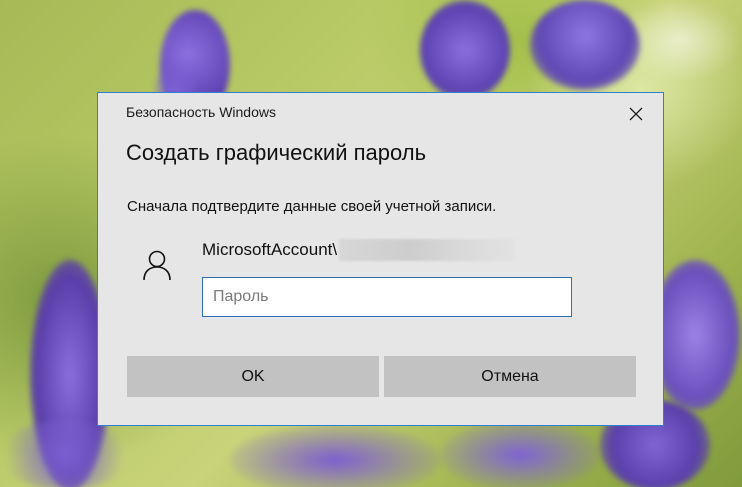 This screenshot has height=487, width=742. What do you see at coordinates (253, 376) in the screenshot?
I see `ok-button: OK` at bounding box center [253, 376].